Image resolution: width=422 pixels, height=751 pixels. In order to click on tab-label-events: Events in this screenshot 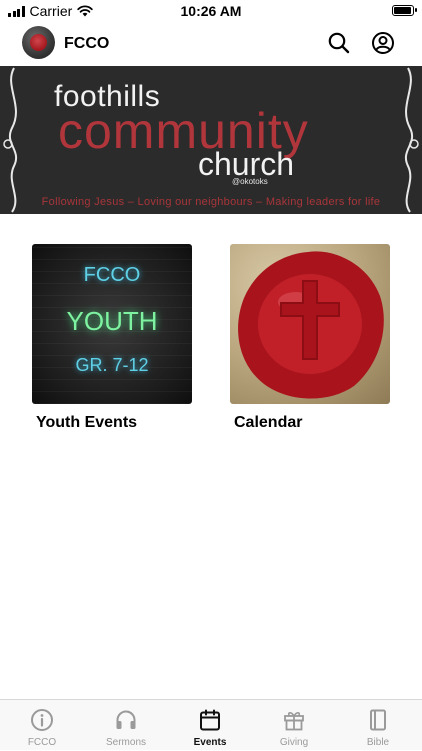, I will do `click(210, 742)`.